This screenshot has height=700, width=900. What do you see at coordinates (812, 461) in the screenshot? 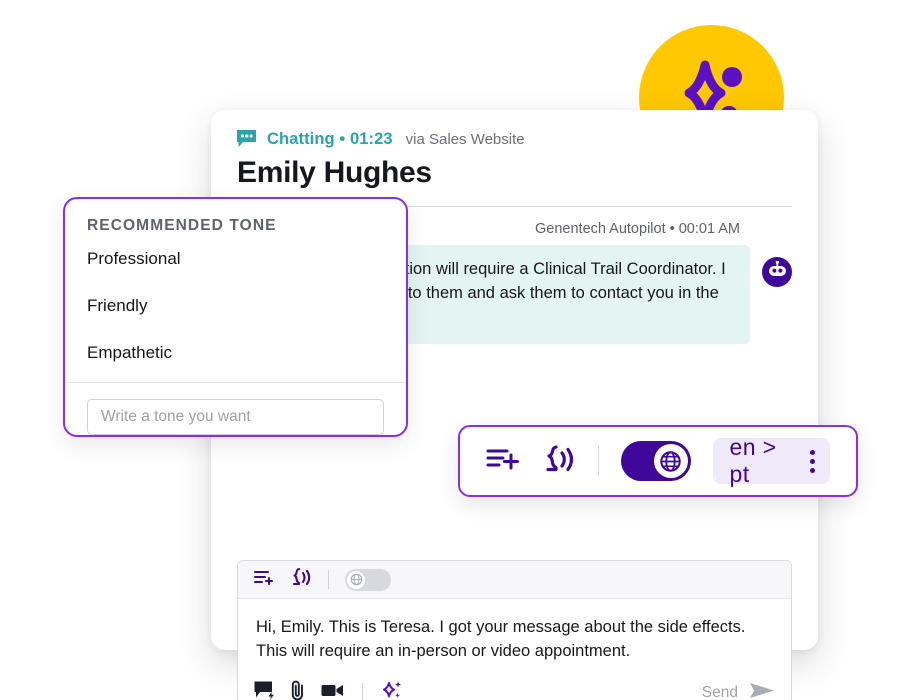
I see `more-vertical-icon` at bounding box center [812, 461].